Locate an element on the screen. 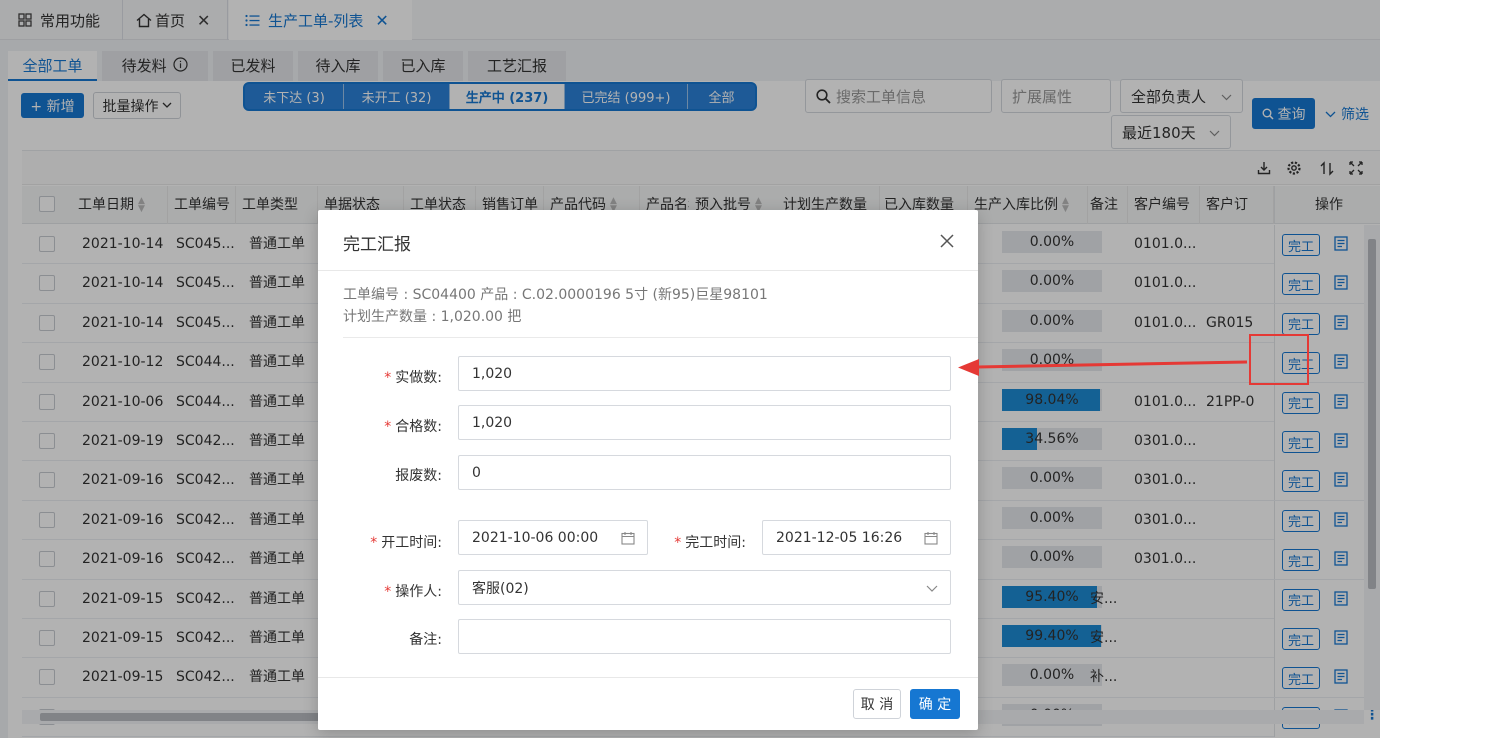 The width and height of the screenshot is (1490, 738). end-time-label: * 完工时间: is located at coordinates (702, 542).